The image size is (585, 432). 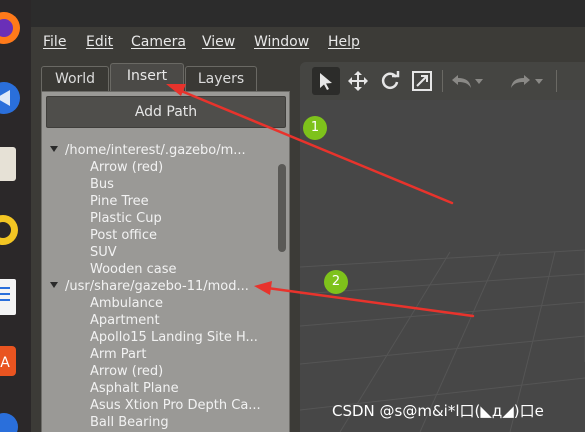 What do you see at coordinates (11, 230) in the screenshot?
I see `rhythmbox-launcher-icon` at bounding box center [11, 230].